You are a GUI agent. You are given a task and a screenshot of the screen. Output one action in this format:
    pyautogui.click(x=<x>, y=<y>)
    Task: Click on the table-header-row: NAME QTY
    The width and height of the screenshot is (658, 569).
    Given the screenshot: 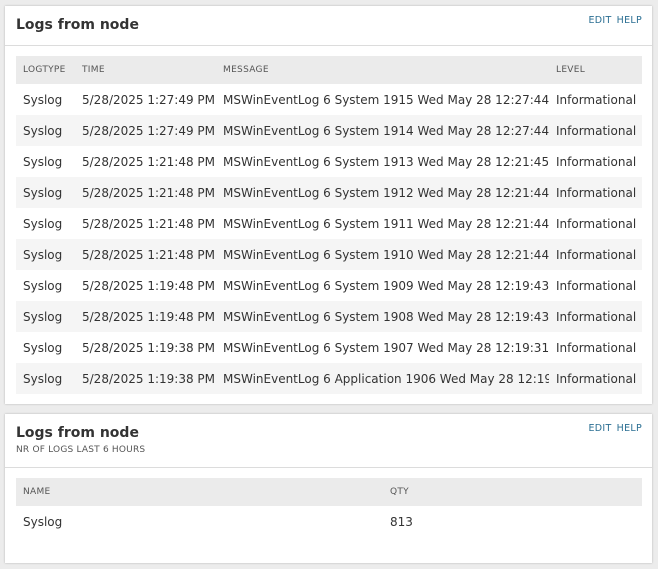 What is the action you would take?
    pyautogui.click(x=329, y=492)
    